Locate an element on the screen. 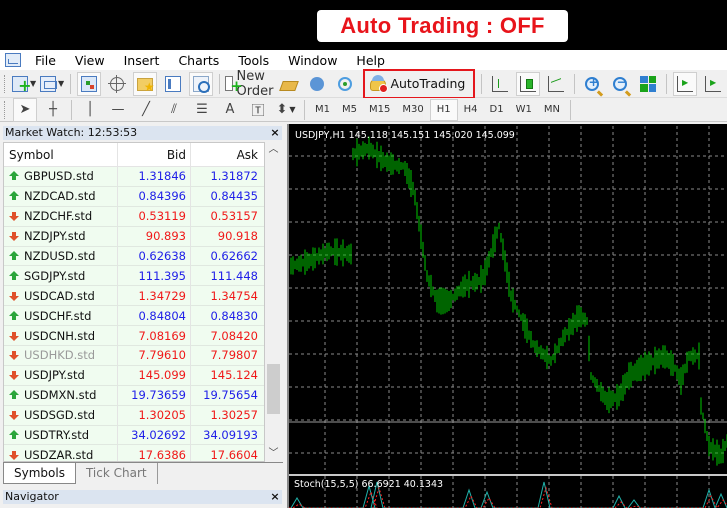 The height and width of the screenshot is (508, 727). menu-tools: Tools is located at coordinates (255, 60).